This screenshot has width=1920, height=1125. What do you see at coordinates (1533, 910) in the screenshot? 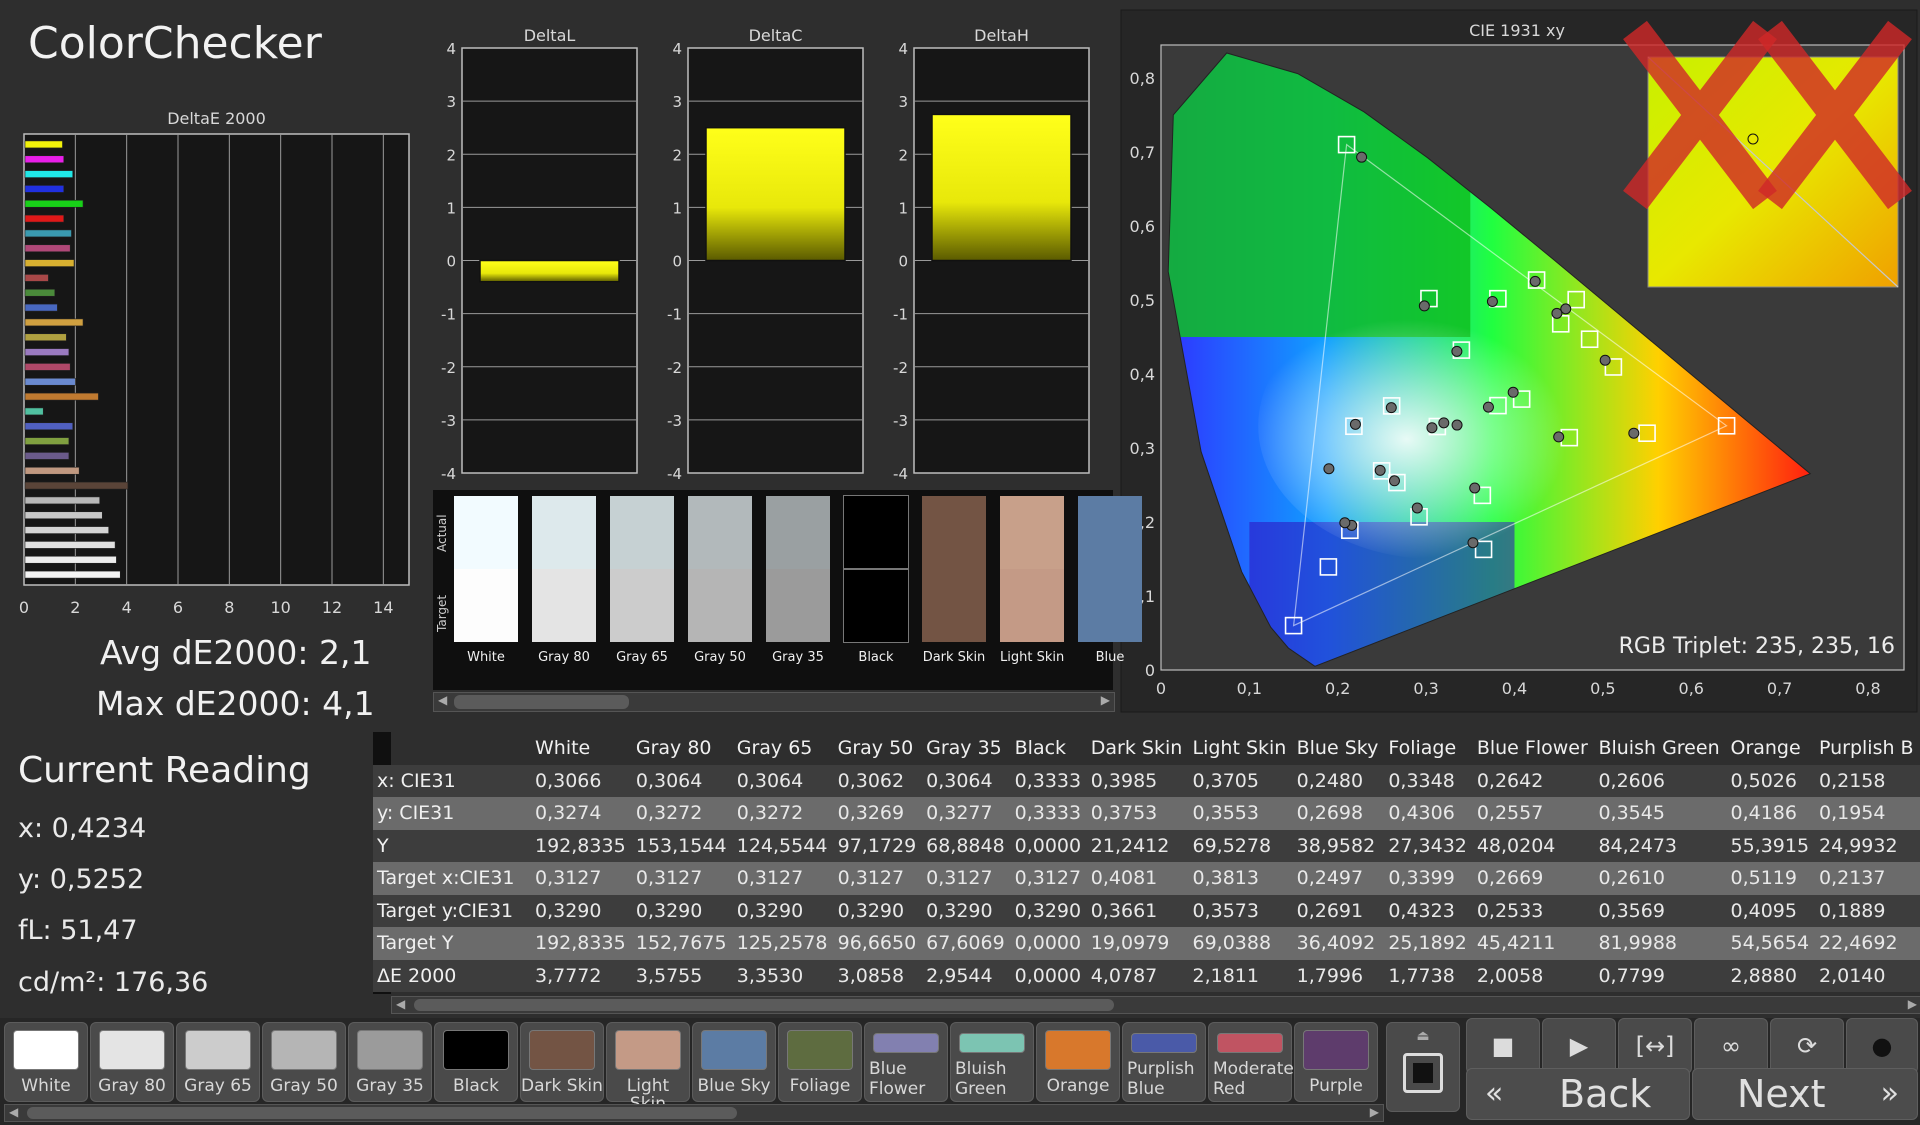
I see `table-cell: 0,2533` at bounding box center [1533, 910].